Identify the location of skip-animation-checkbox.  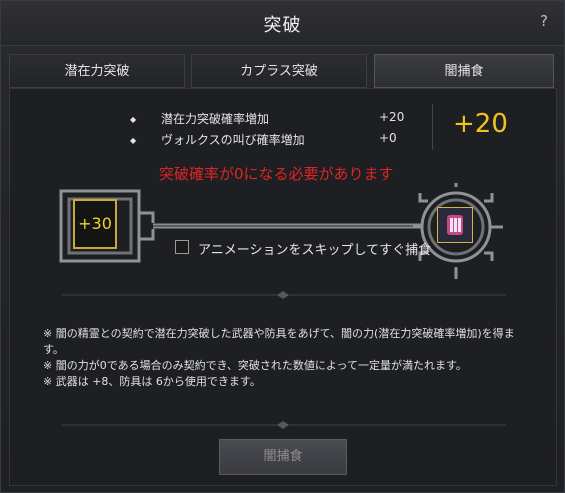
(182, 247).